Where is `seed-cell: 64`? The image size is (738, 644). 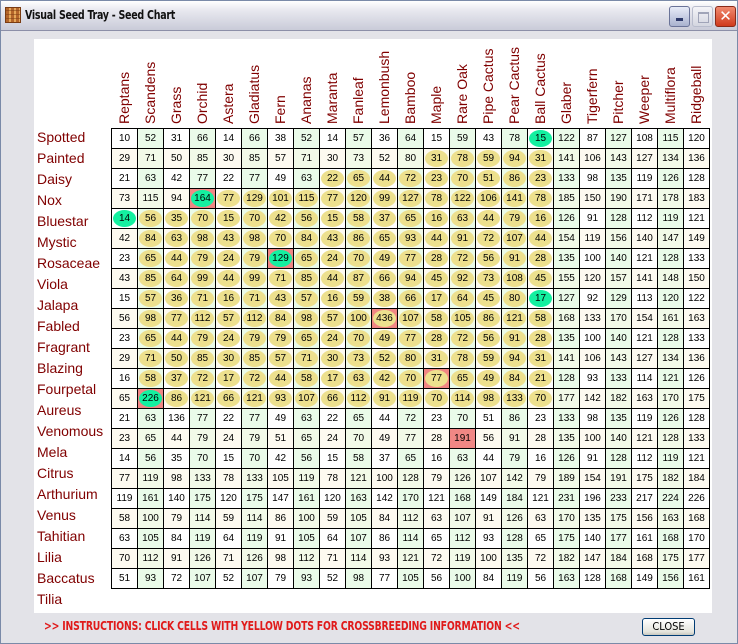 seed-cell: 64 is located at coordinates (462, 298).